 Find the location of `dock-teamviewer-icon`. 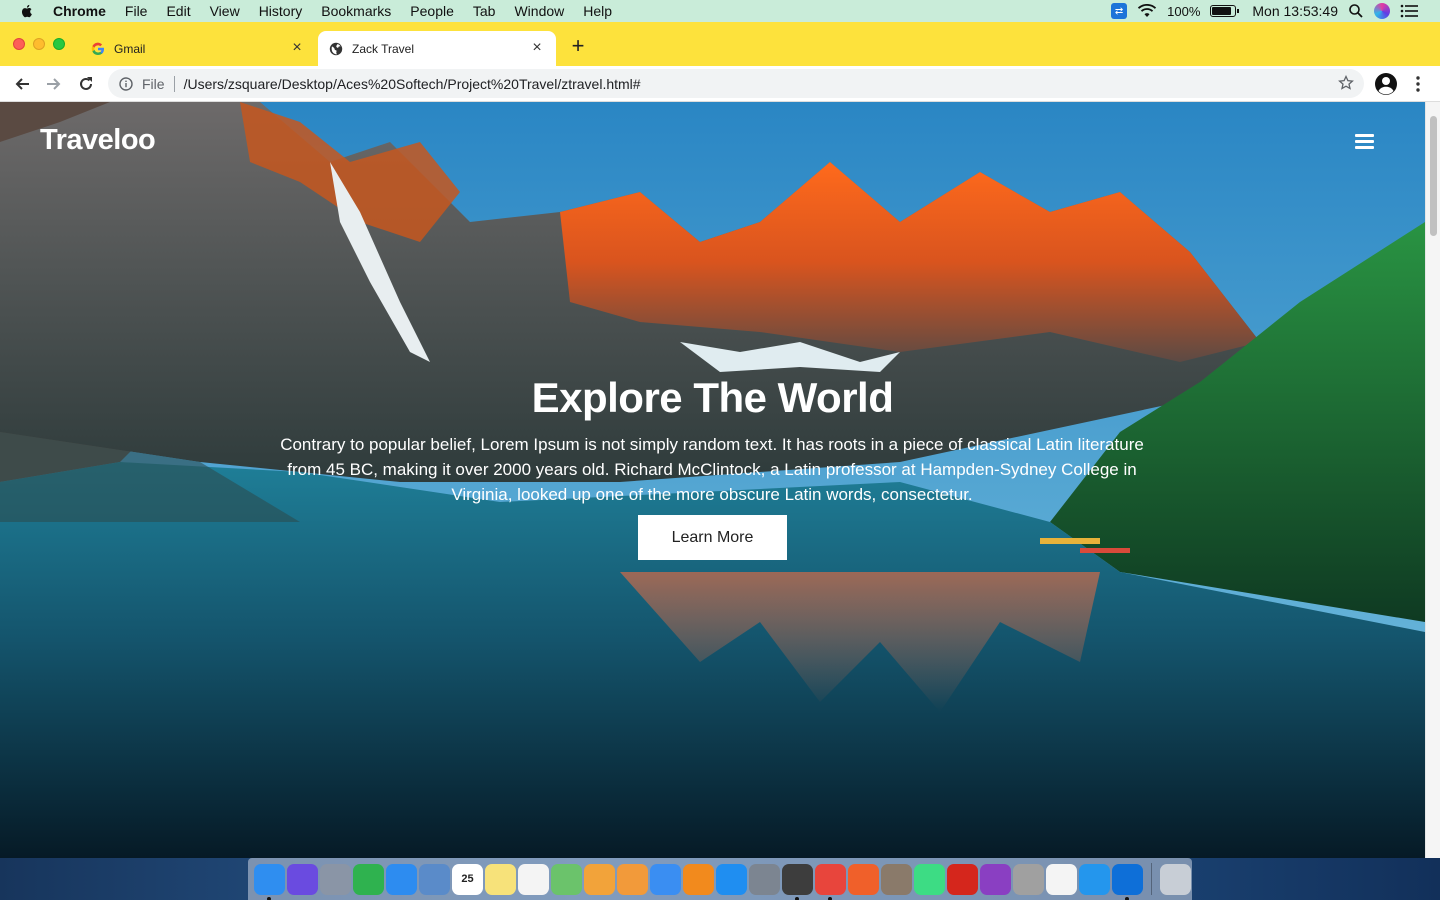

dock-teamviewer-icon is located at coordinates (1127, 881).